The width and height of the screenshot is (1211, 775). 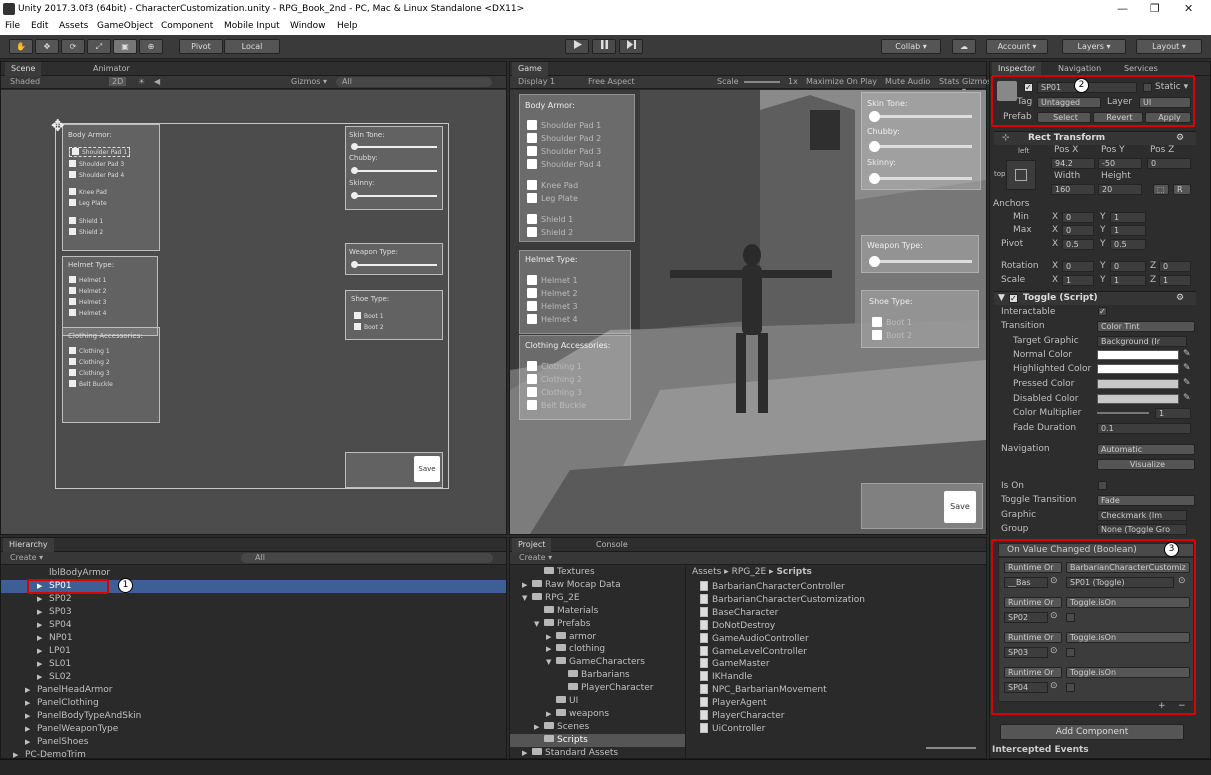 I want to click on group-field: None (Toggle Gro, so click(x=1142, y=529).